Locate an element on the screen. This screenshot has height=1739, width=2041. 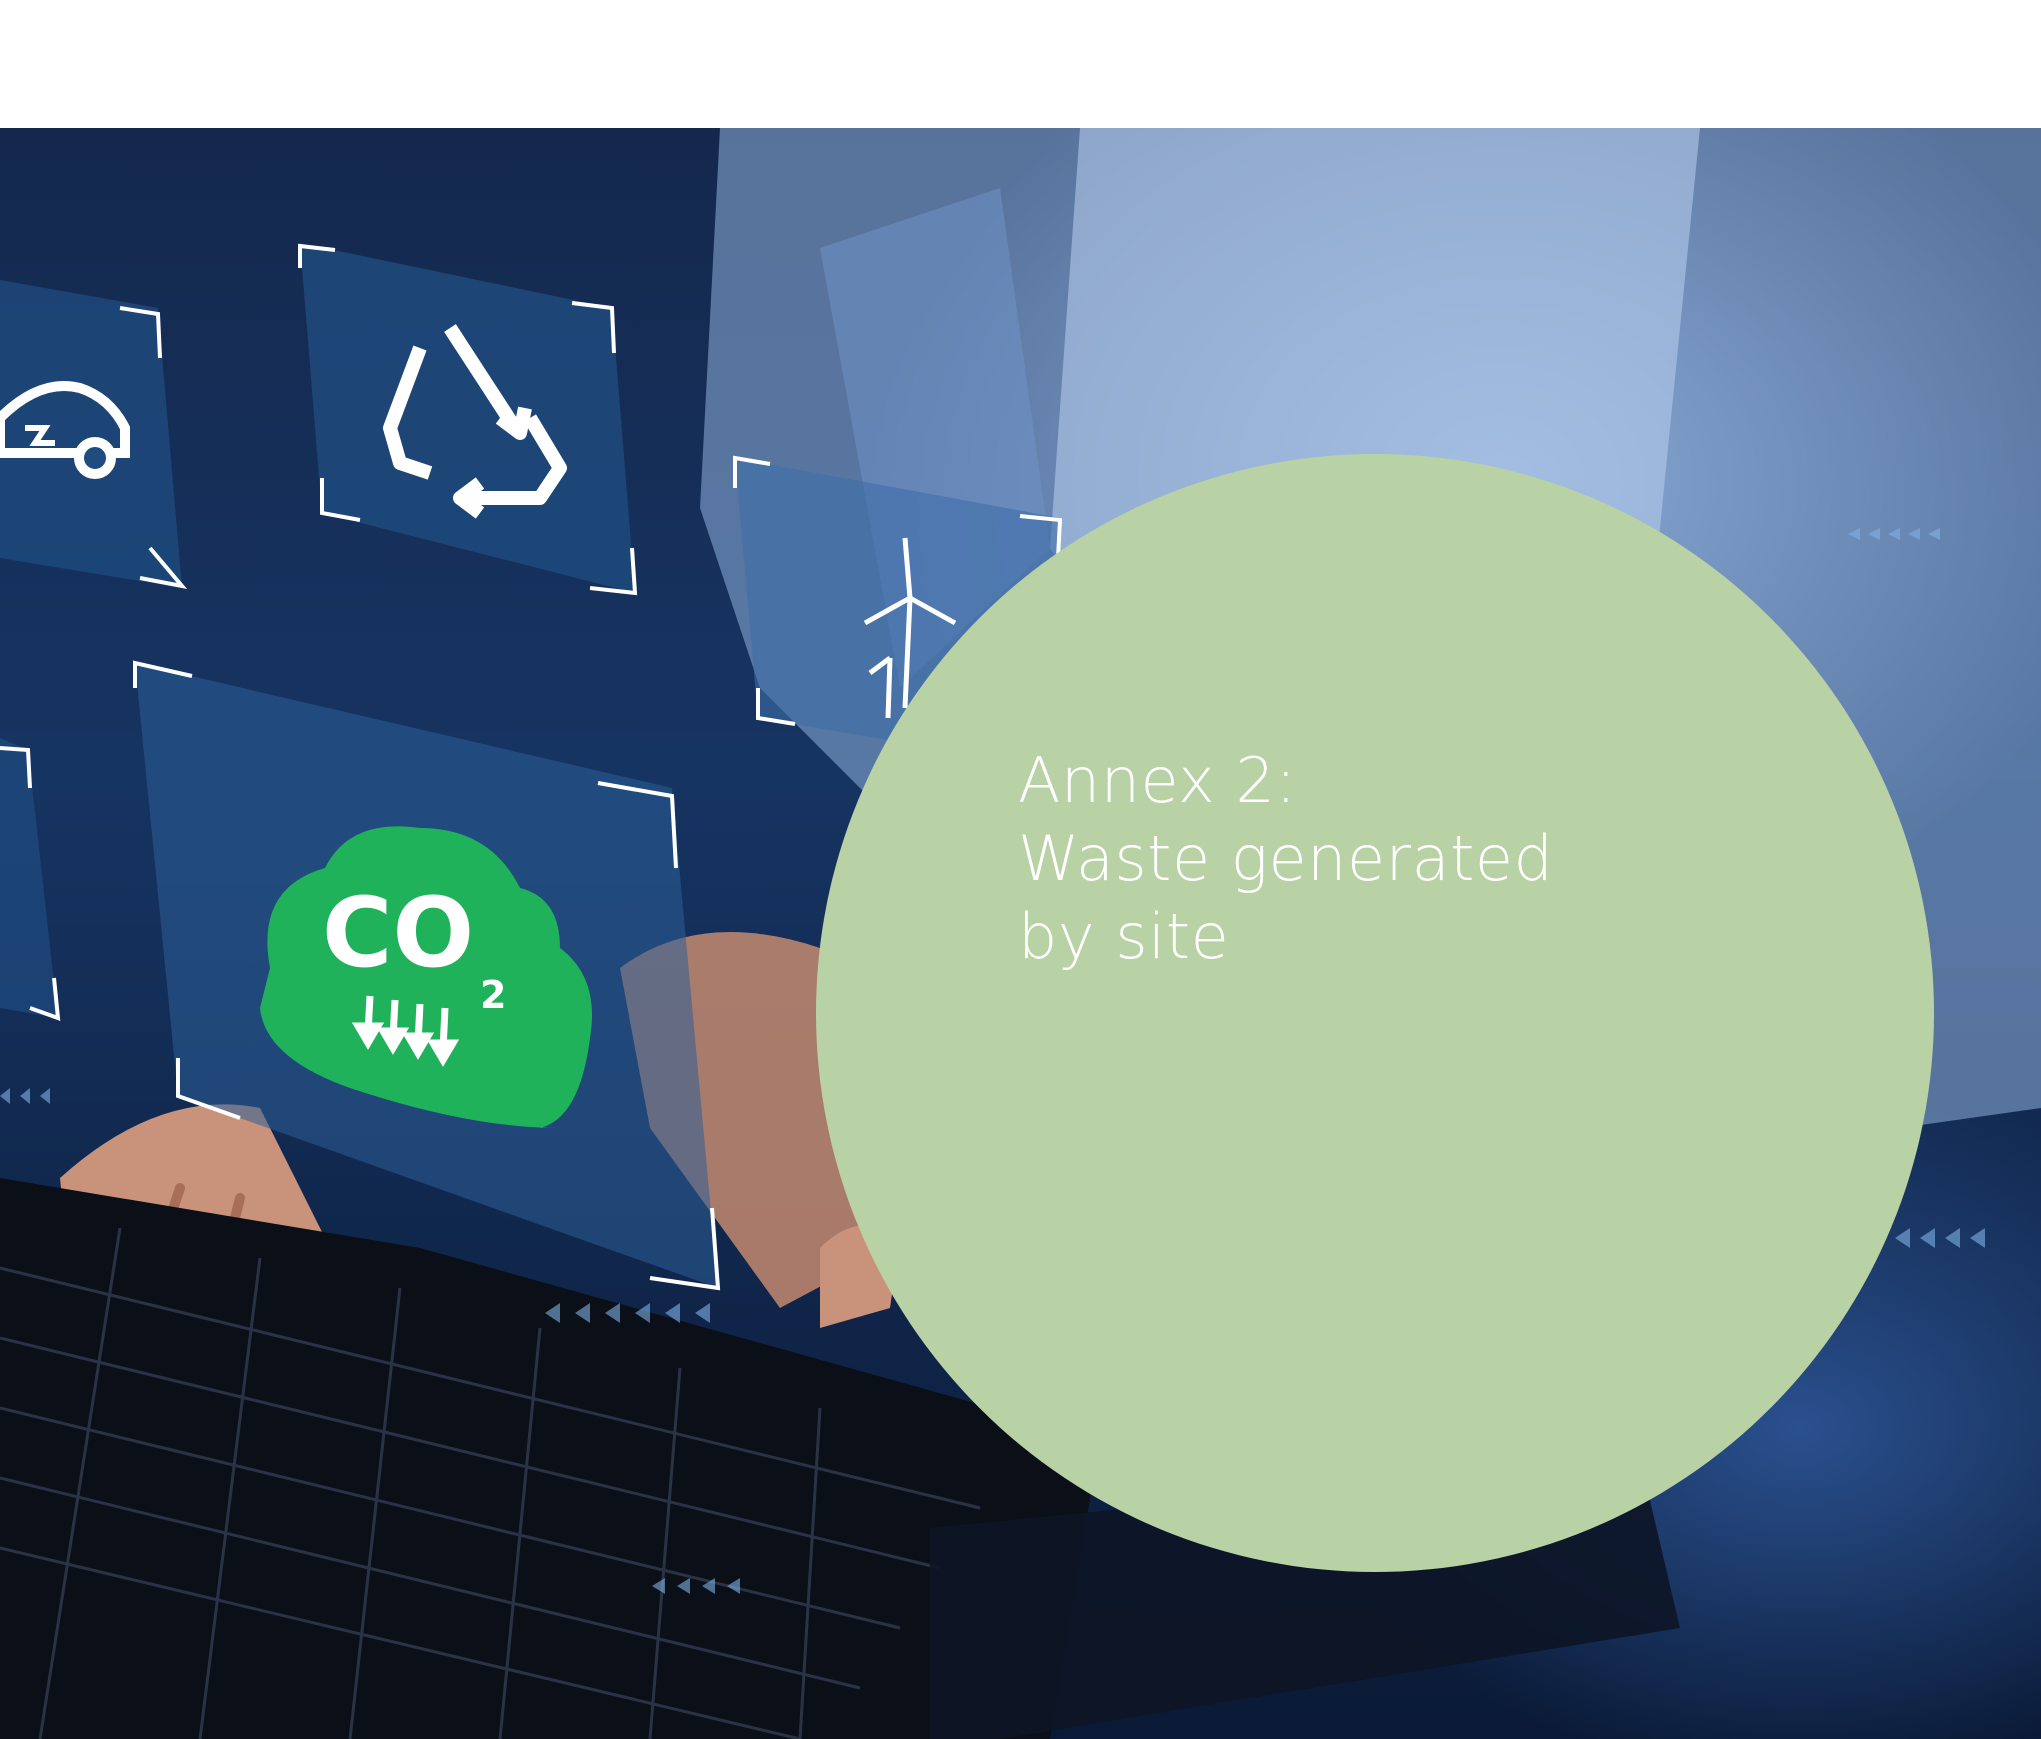
annex-title-line-3: by site is located at coordinates (1124, 936).